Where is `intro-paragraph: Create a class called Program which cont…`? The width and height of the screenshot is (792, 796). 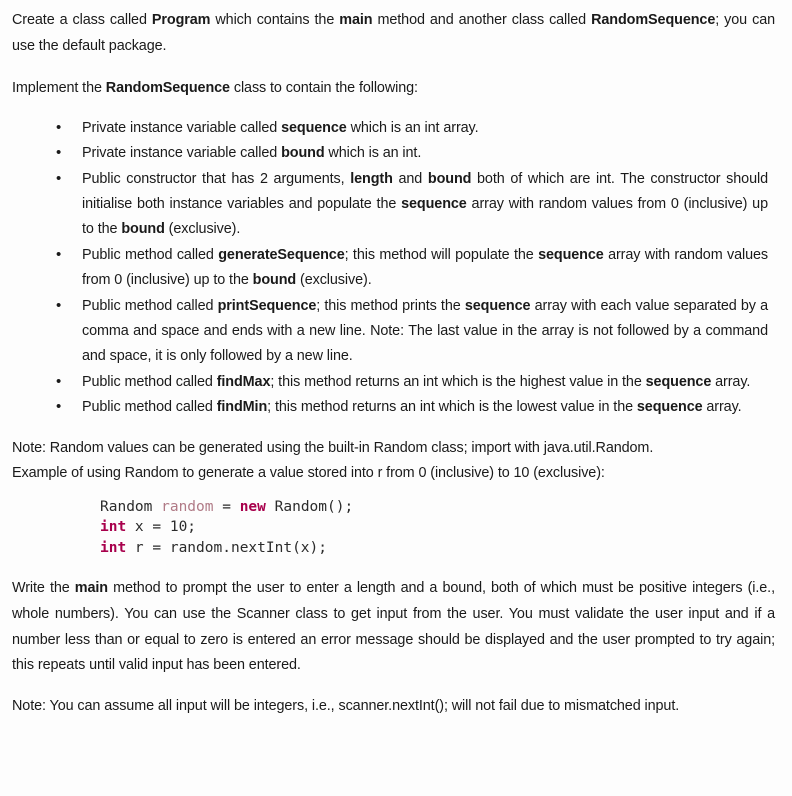 intro-paragraph: Create a class called Program which cont… is located at coordinates (393, 33).